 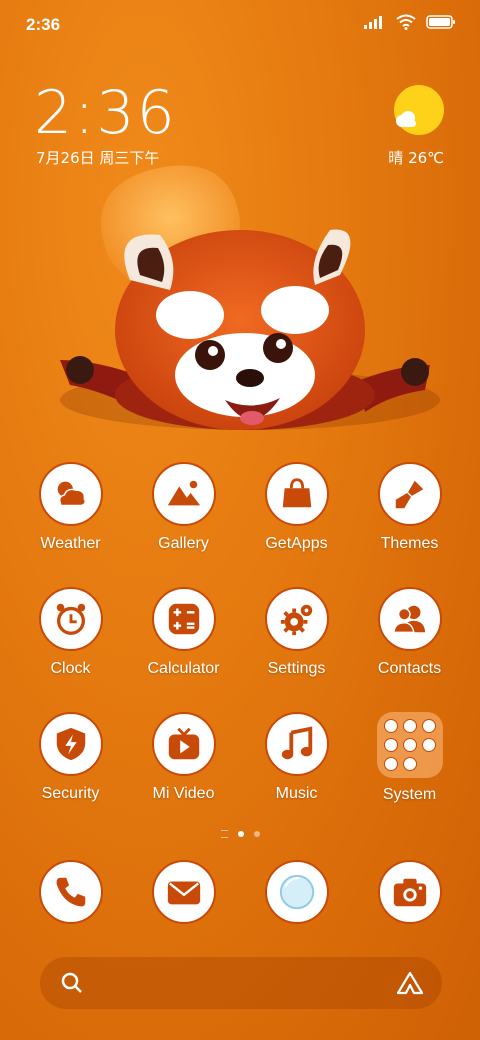 I want to click on page-indicator, so click(x=240, y=834).